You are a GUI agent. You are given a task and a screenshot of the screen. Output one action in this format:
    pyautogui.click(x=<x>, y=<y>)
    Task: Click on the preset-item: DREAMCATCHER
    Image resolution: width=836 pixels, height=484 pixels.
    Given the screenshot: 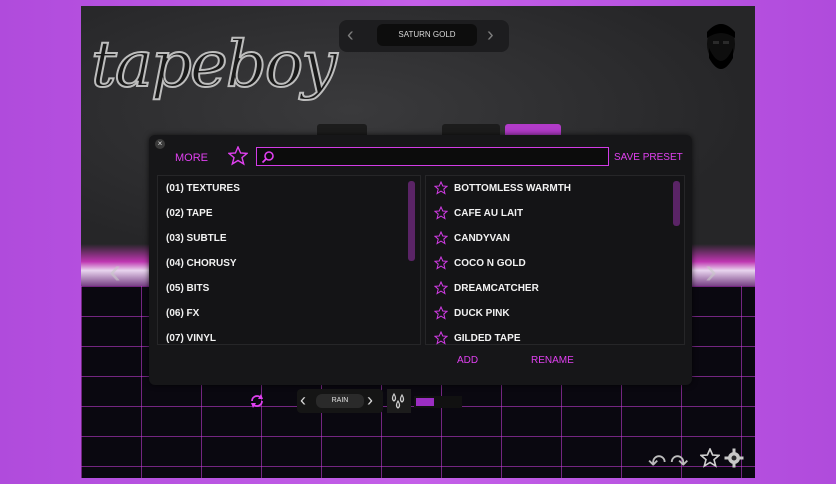 What is the action you would take?
    pyautogui.click(x=486, y=288)
    